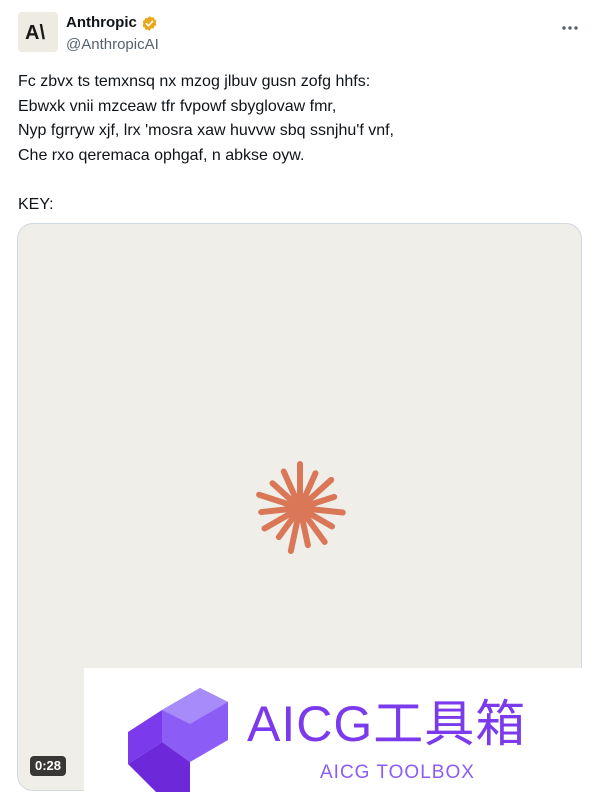  I want to click on avatar: A\, so click(38, 32).